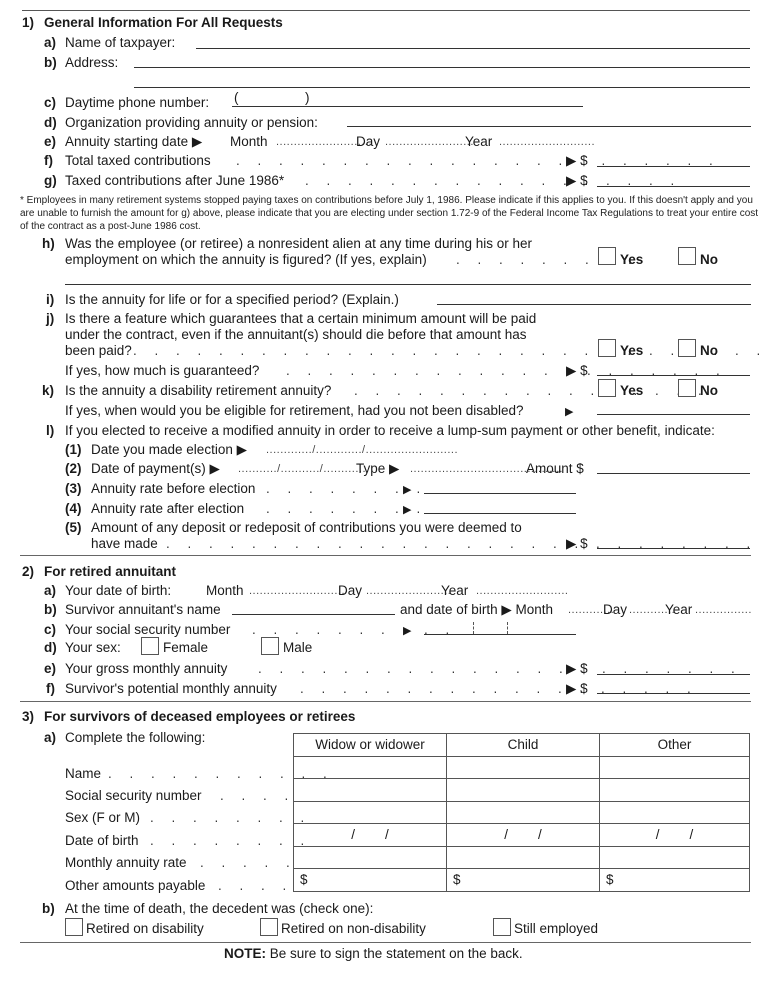  Describe the element at coordinates (28, 571) in the screenshot. I see `section-2-number: 2)` at that location.